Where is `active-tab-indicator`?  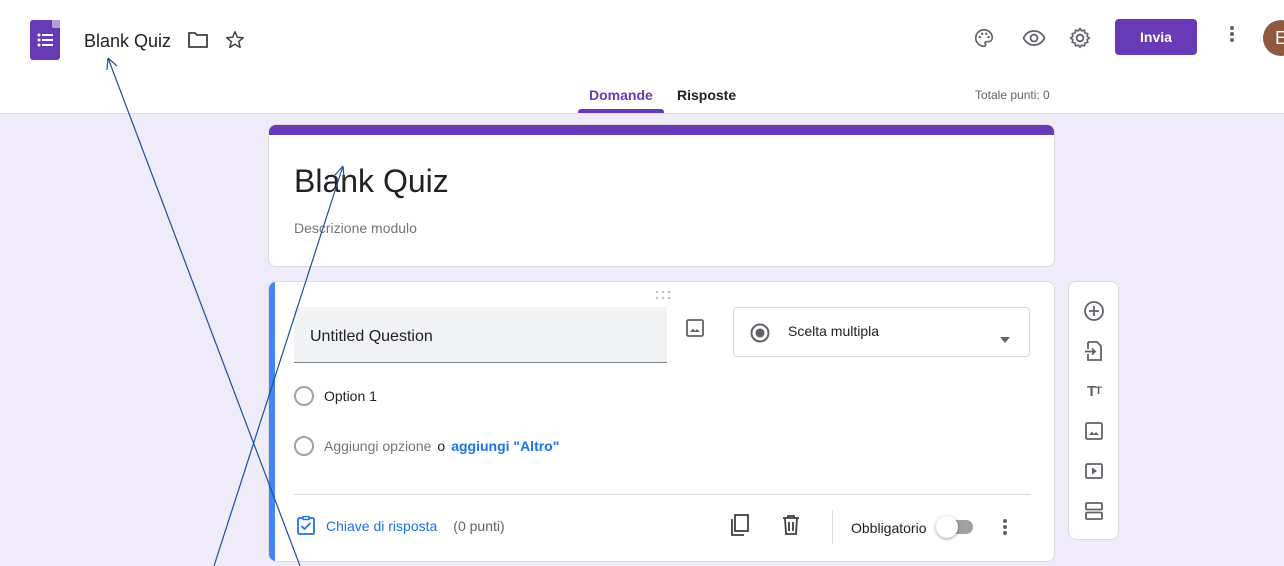
active-tab-indicator is located at coordinates (621, 111).